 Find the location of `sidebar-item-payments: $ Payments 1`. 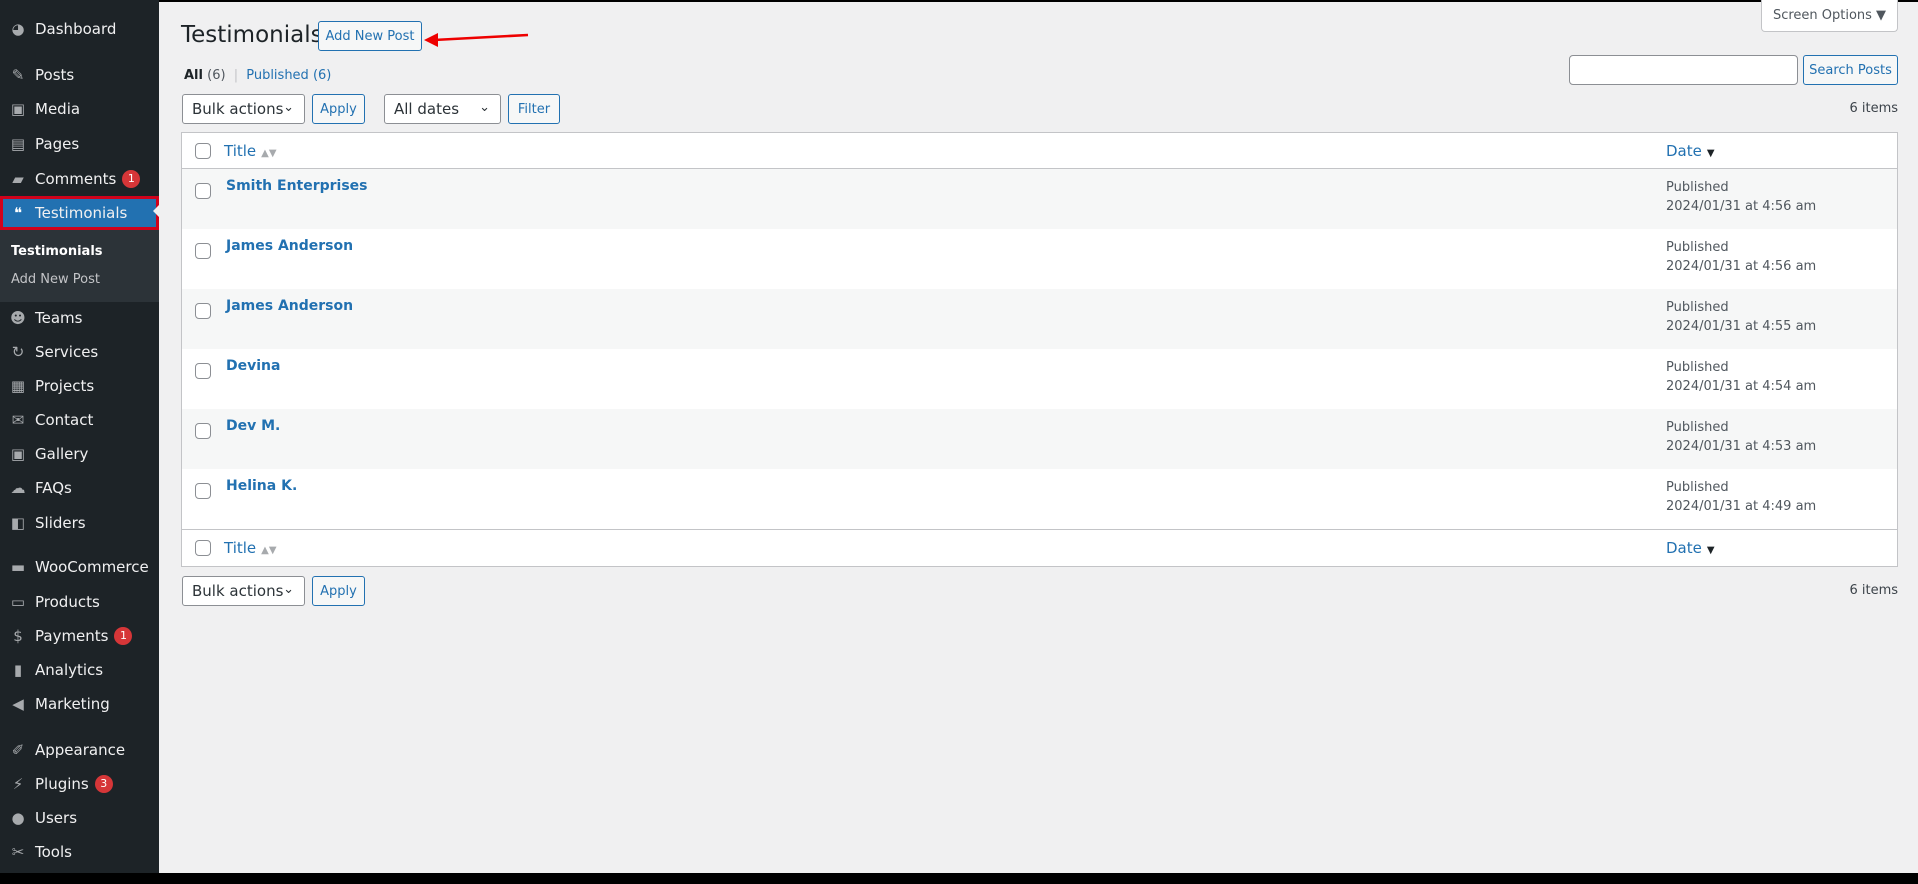

sidebar-item-payments: $ Payments 1 is located at coordinates (79, 636).